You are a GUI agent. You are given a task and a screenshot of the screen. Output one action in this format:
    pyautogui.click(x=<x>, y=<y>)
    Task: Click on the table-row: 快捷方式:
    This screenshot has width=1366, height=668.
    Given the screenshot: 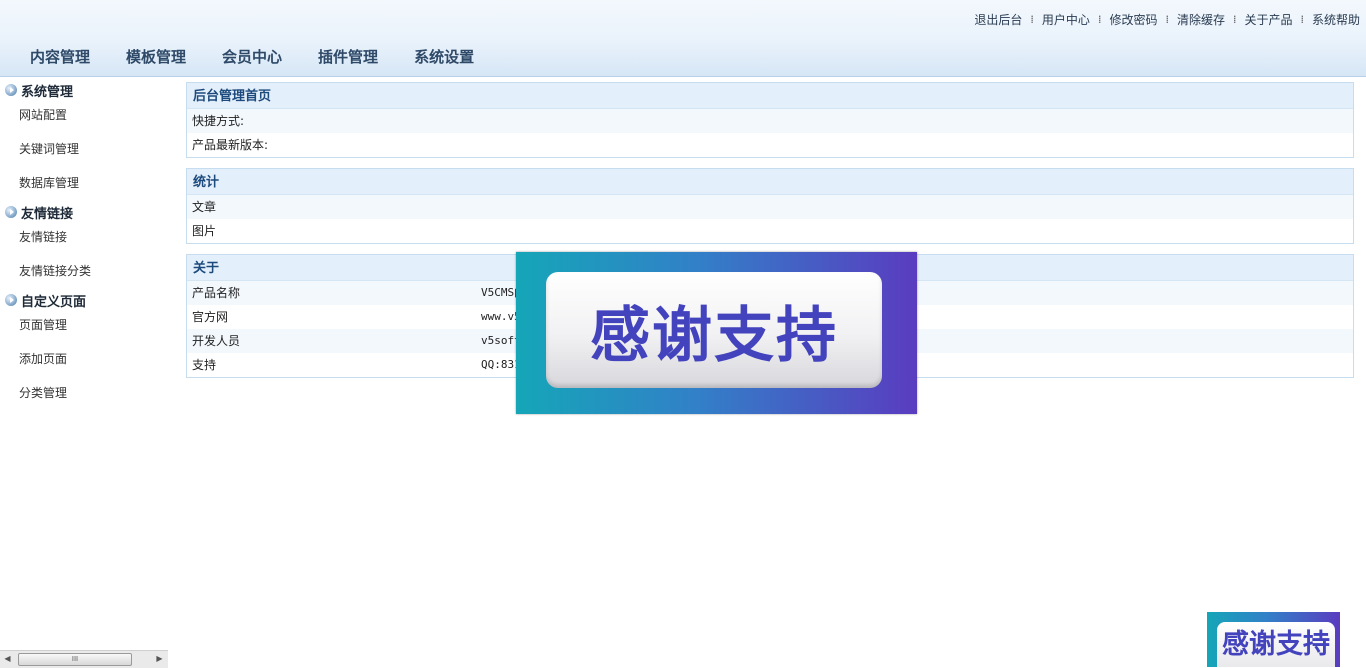 What is the action you would take?
    pyautogui.click(x=770, y=121)
    